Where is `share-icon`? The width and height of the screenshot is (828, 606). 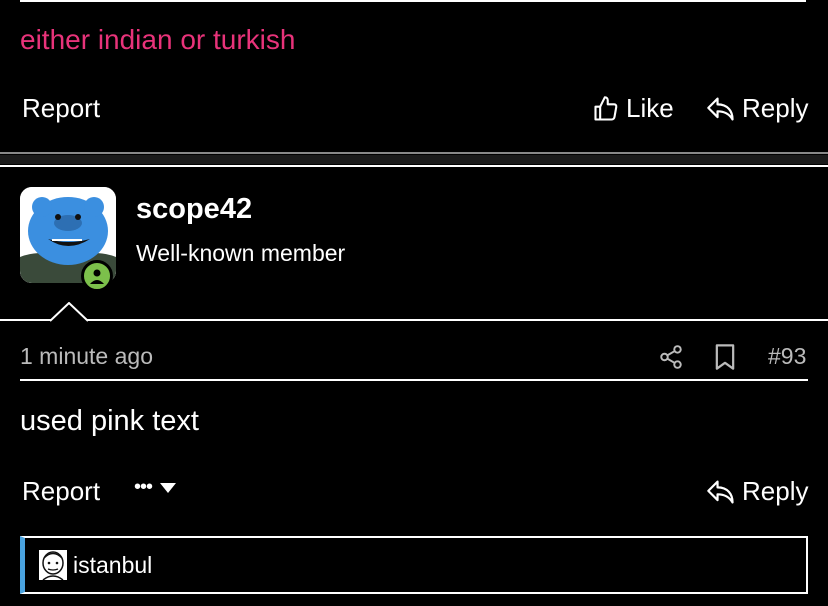
share-icon is located at coordinates (671, 357).